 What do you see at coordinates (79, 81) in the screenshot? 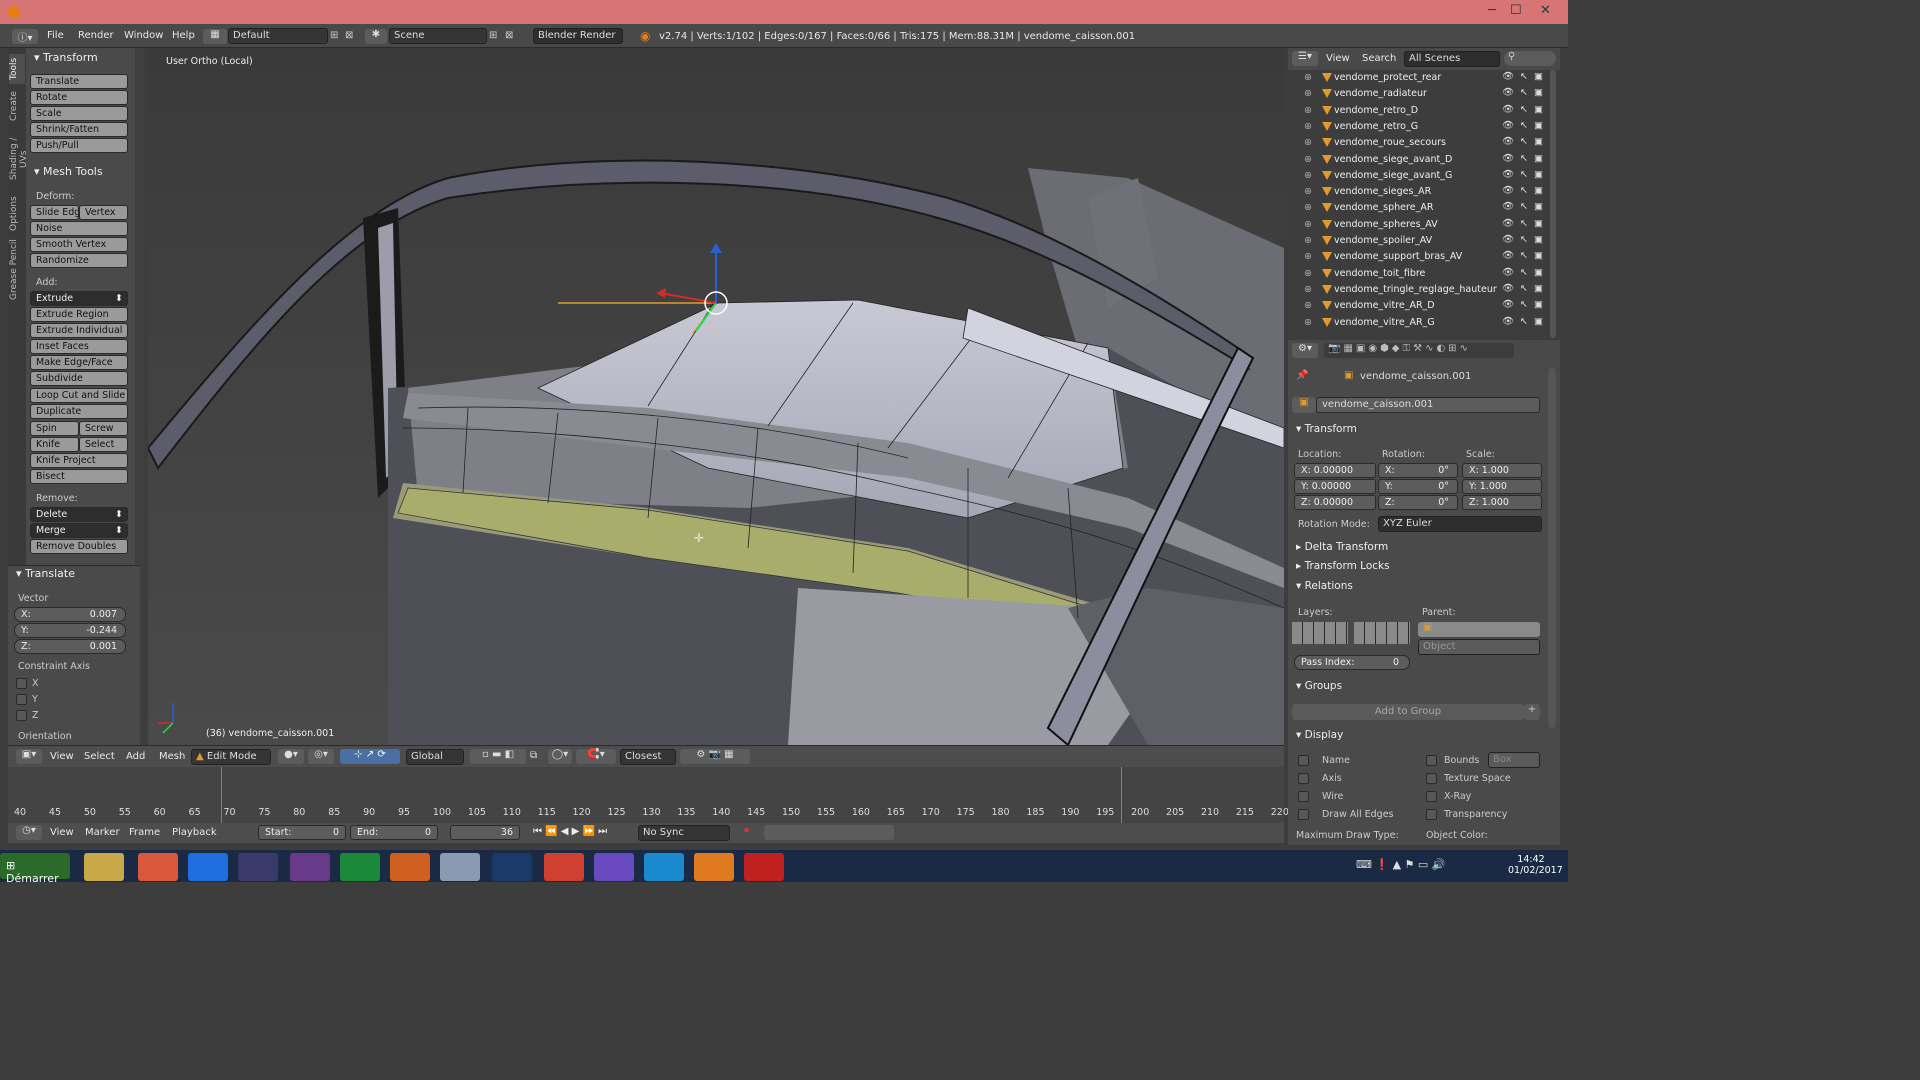
I see `translate-button: Translate` at bounding box center [79, 81].